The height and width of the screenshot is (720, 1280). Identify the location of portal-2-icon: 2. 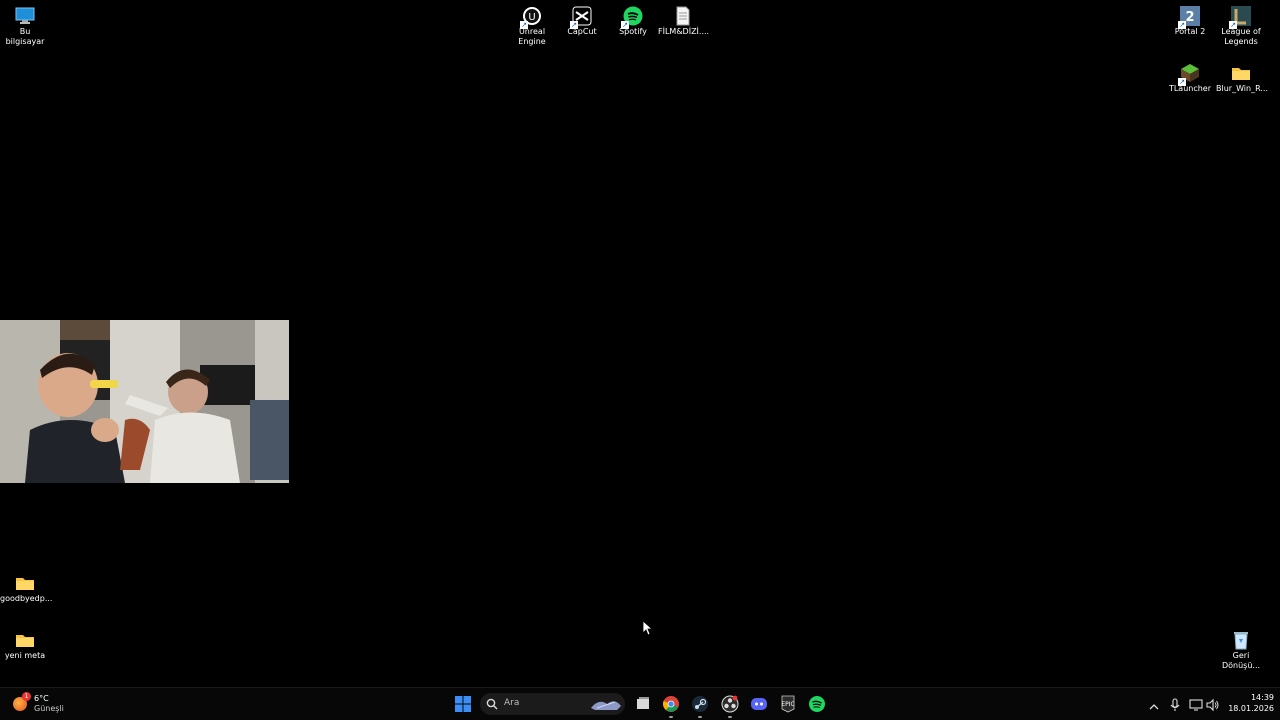
(1189, 17).